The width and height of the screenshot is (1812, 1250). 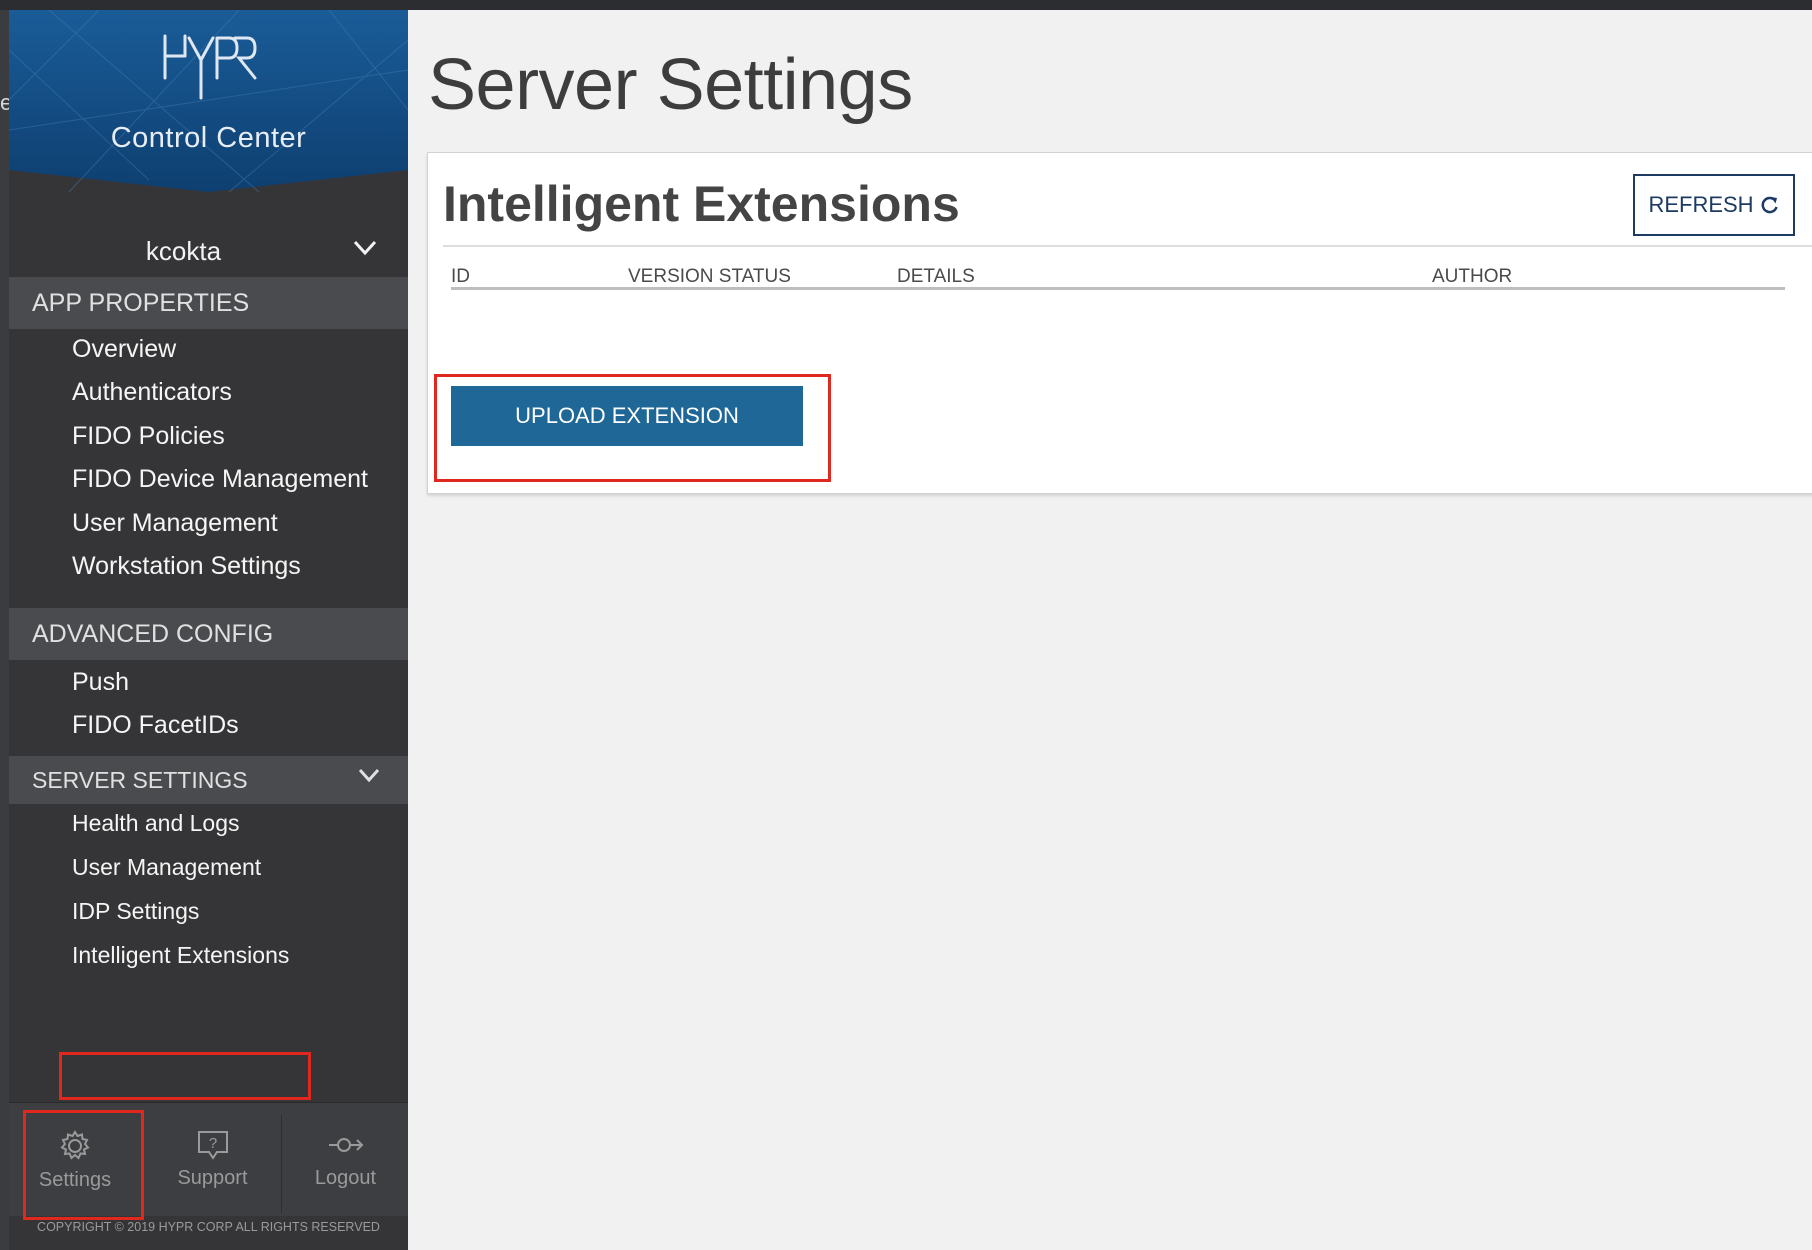 I want to click on refresh-icon, so click(x=1769, y=205).